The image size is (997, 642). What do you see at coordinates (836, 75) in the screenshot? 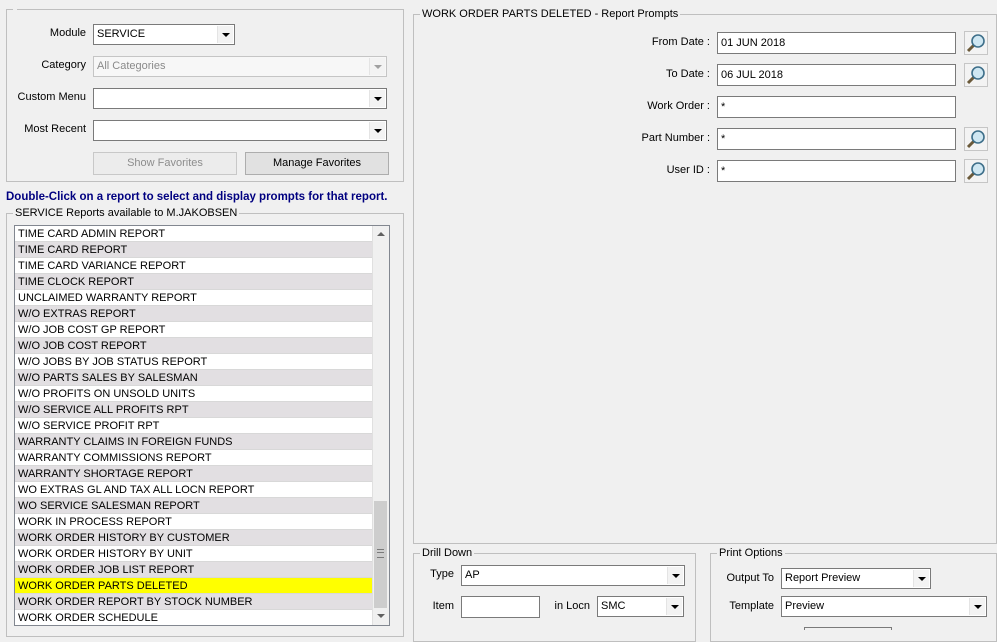
I see `to-date-field: 06 JUL 2018` at bounding box center [836, 75].